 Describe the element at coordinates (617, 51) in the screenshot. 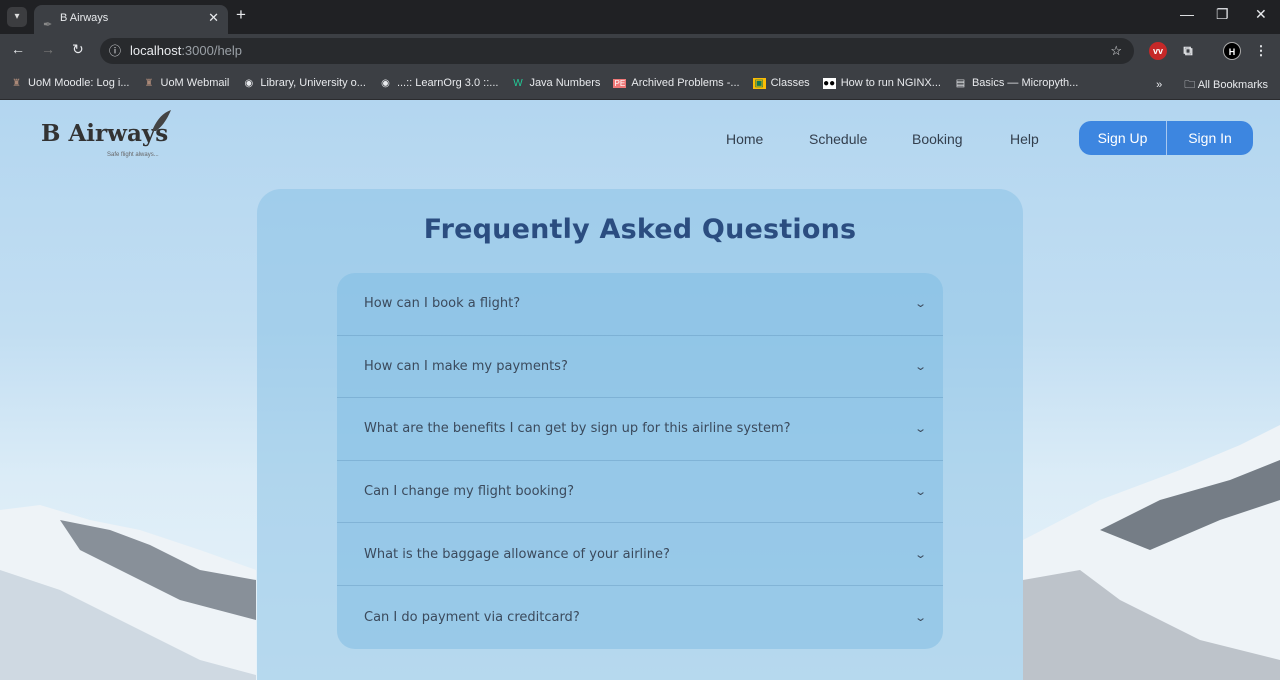

I see `address-bar: ⓘ localhost:3000/help ☆` at that location.